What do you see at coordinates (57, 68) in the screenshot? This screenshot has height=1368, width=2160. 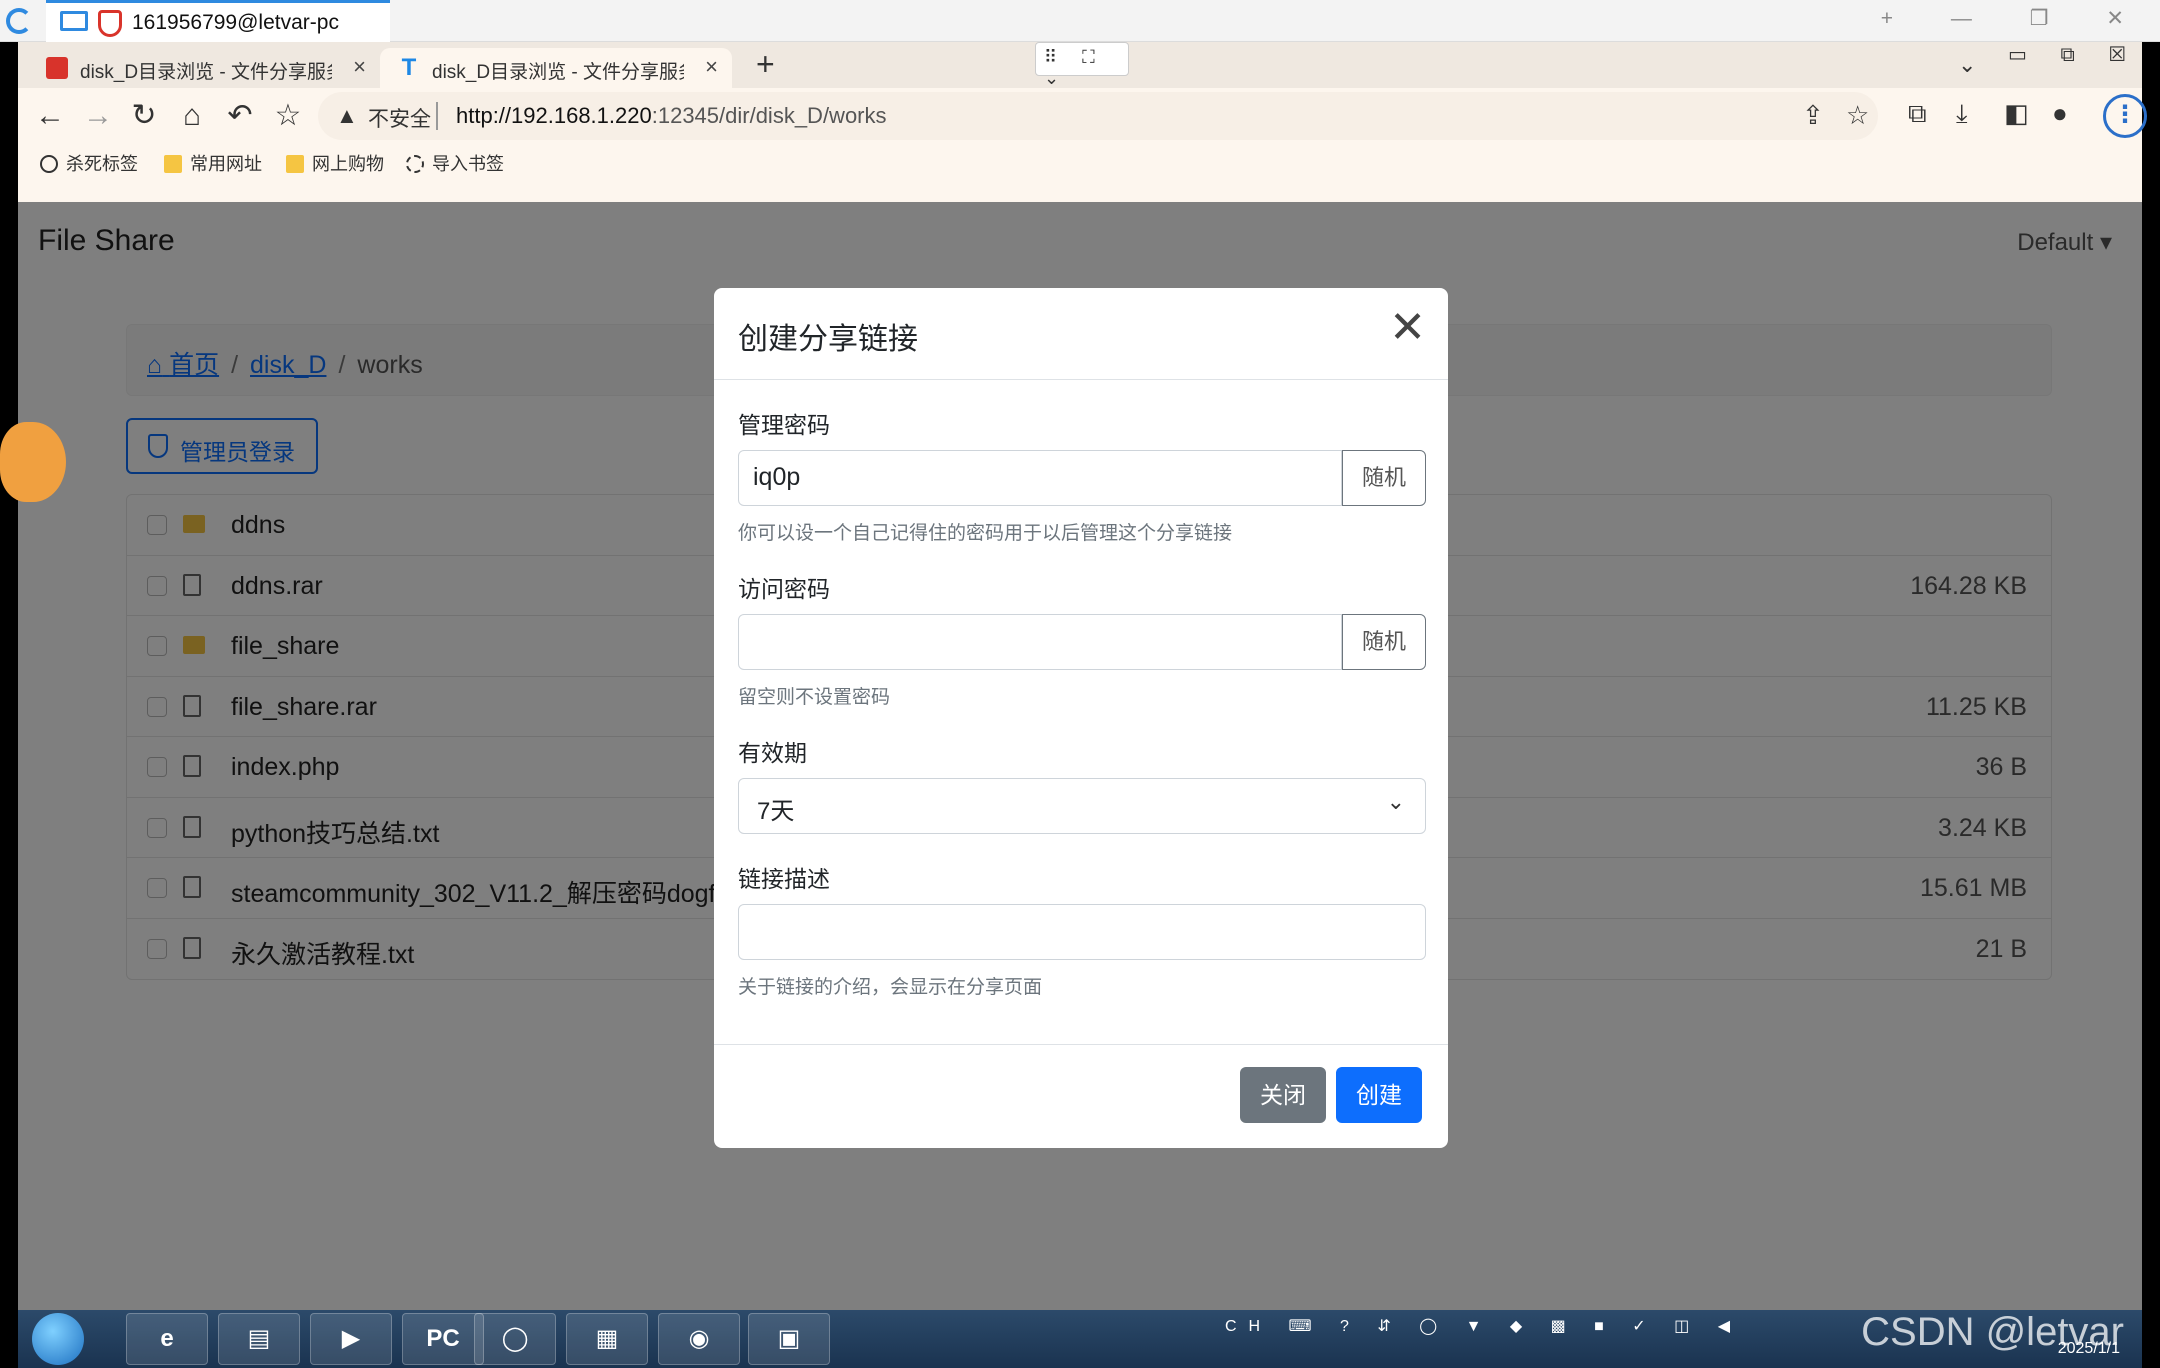 I see `site-favicon-icon` at bounding box center [57, 68].